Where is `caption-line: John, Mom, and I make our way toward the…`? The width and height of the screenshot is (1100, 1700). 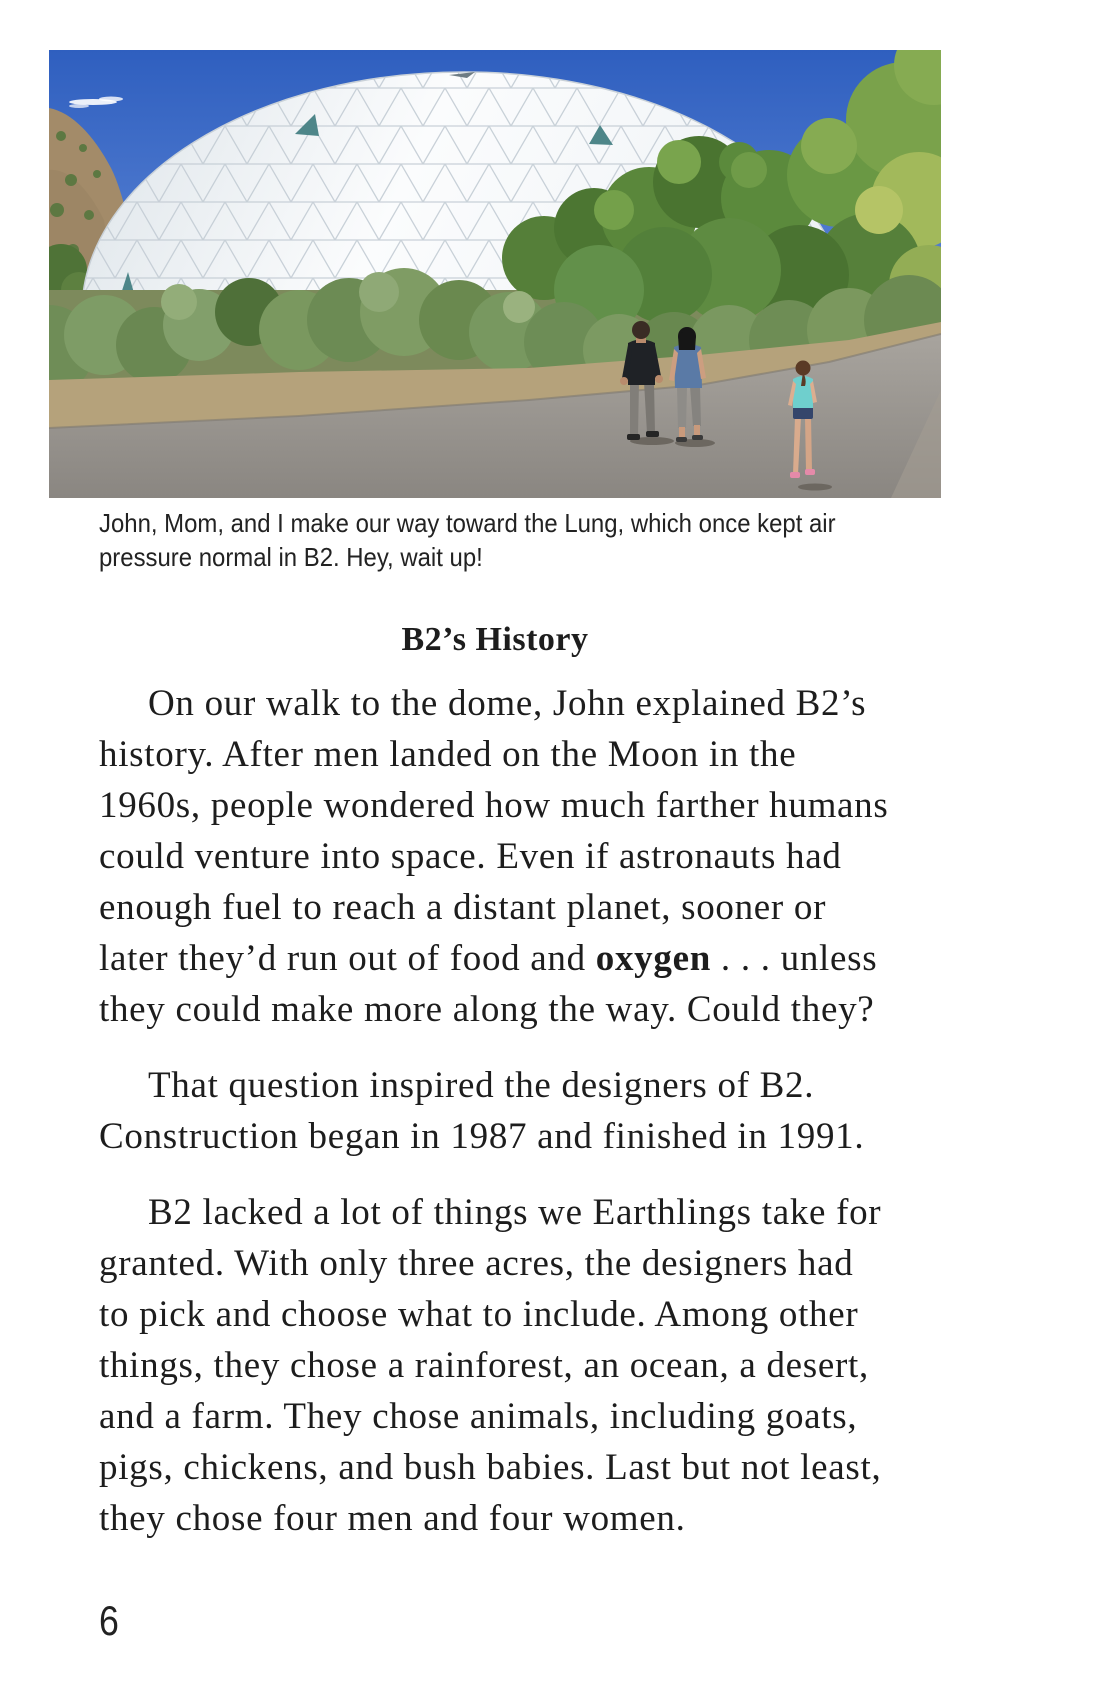 caption-line: John, Mom, and I make our way toward the… is located at coordinates (467, 523).